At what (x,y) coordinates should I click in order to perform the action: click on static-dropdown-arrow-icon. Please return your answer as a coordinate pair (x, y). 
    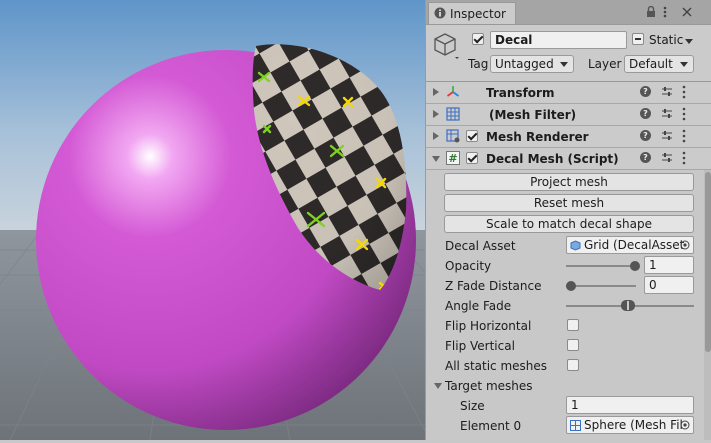
    Looking at the image, I should click on (689, 41).